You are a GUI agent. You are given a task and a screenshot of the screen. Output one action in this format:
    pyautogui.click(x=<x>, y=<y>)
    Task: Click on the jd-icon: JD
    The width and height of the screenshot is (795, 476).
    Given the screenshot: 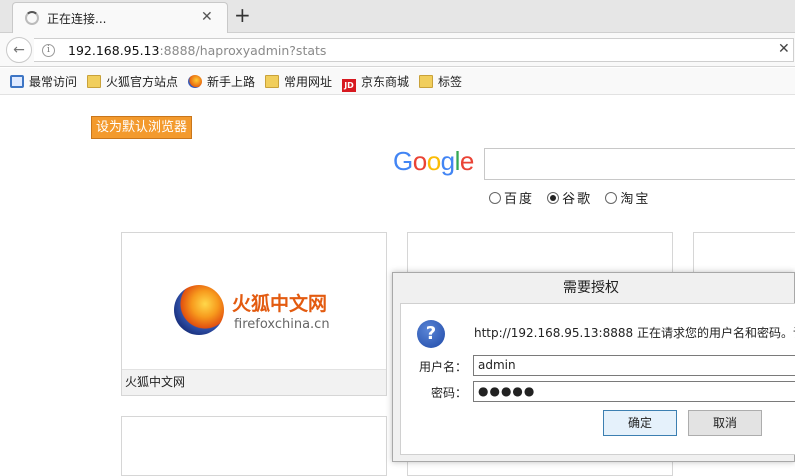 What is the action you would take?
    pyautogui.click(x=349, y=85)
    